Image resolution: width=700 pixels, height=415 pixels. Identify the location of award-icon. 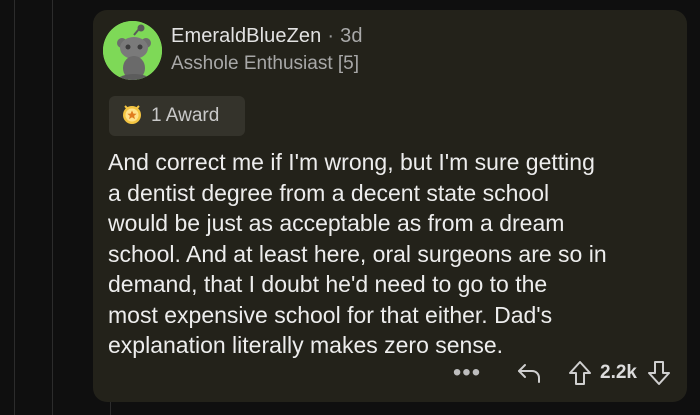
(132, 116).